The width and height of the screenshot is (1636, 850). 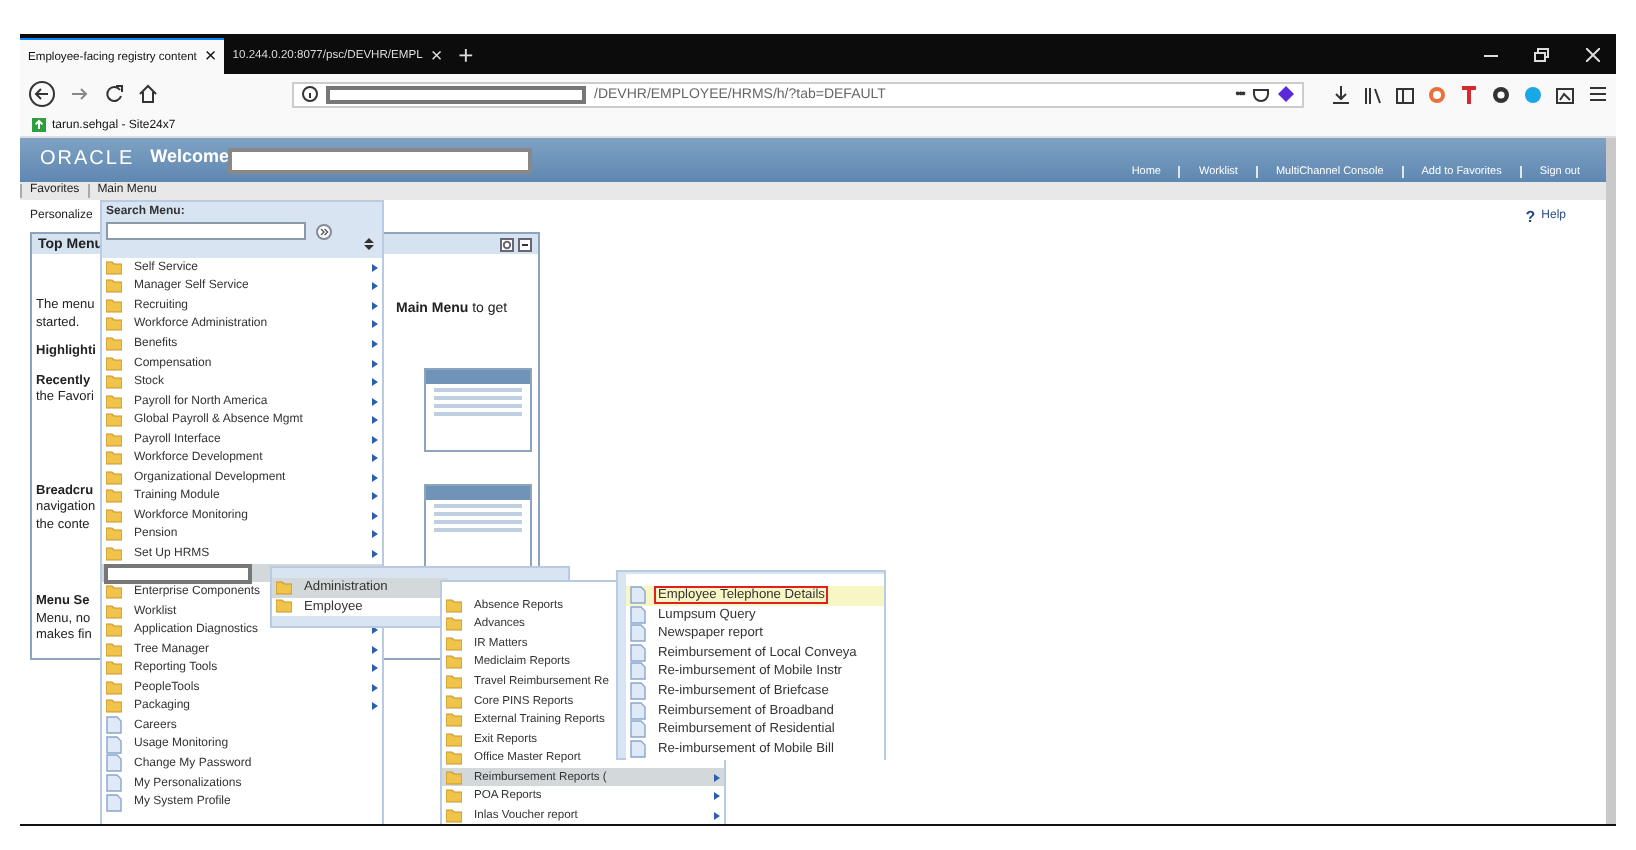 What do you see at coordinates (310, 94) in the screenshot?
I see `info-icon` at bounding box center [310, 94].